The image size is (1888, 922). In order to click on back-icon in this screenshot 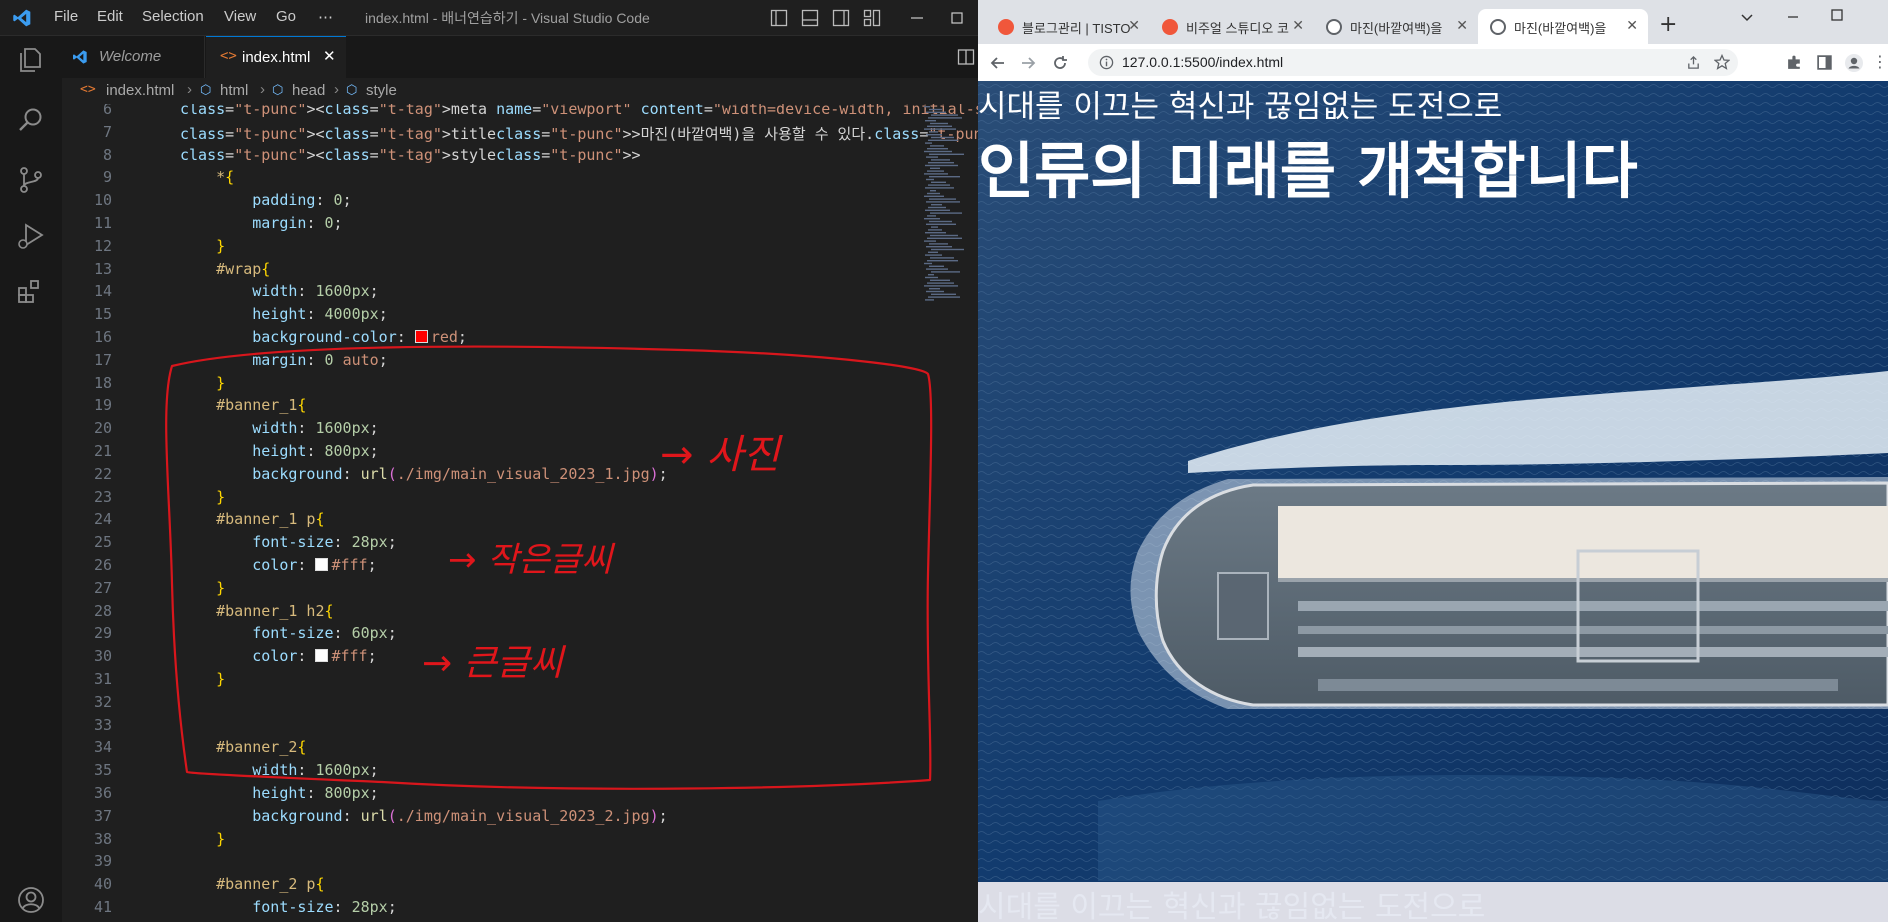, I will do `click(998, 63)`.